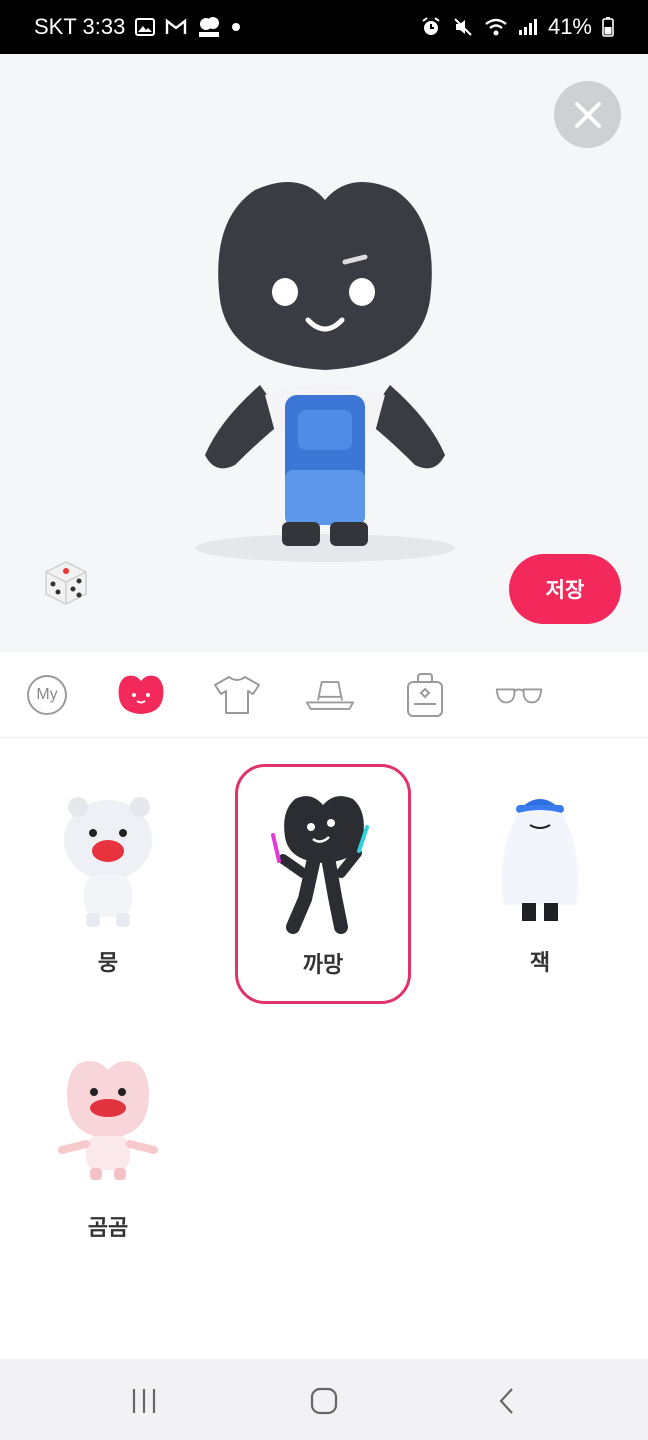 Image resolution: width=648 pixels, height=1440 pixels. I want to click on tab-my: My, so click(47, 695).